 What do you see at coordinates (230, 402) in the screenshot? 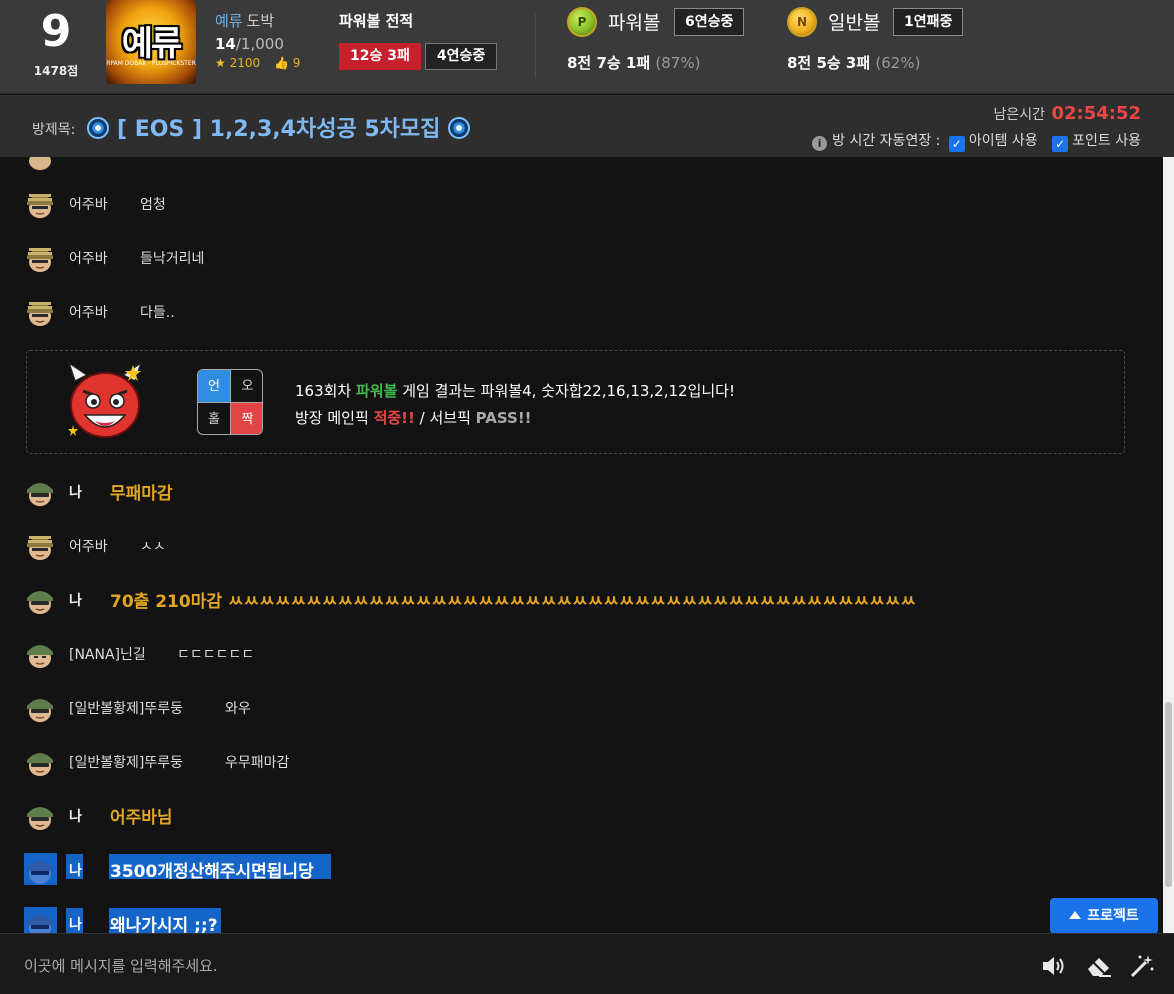
I see `odd-even-grid: 언 오 홀 짝` at bounding box center [230, 402].